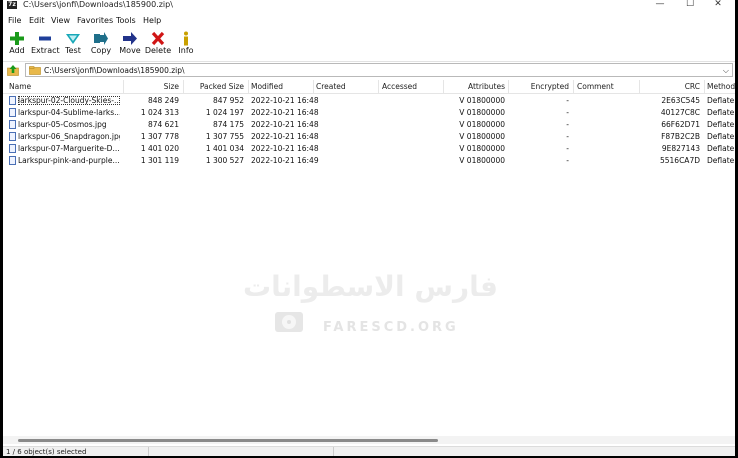 This screenshot has width=738, height=458. I want to click on horizontal-scrollbar, so click(369, 440).